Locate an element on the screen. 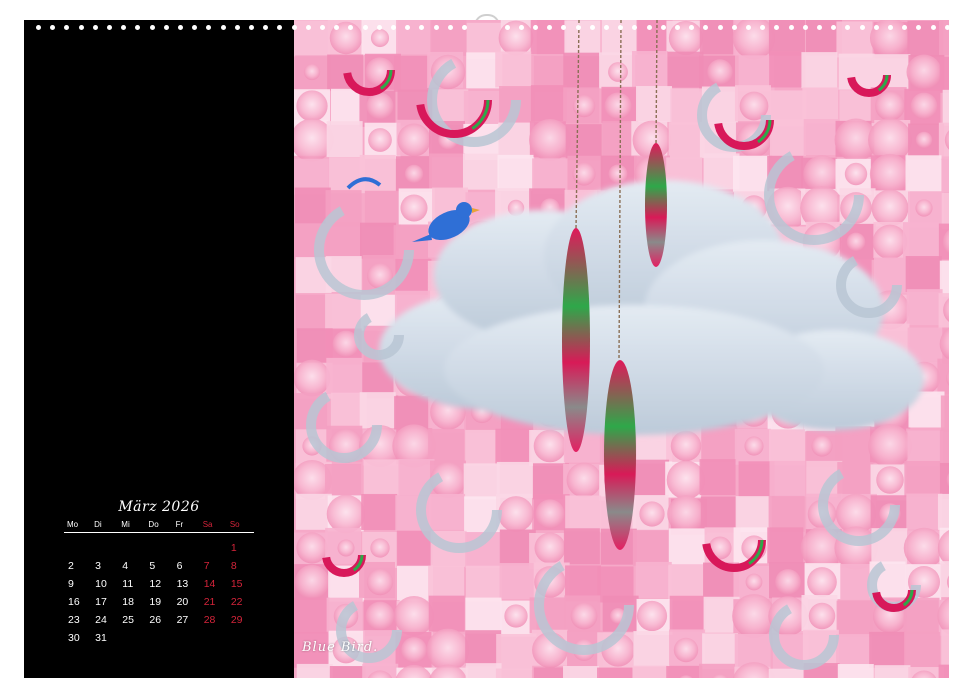  day-cell: 23 is located at coordinates (74, 620).